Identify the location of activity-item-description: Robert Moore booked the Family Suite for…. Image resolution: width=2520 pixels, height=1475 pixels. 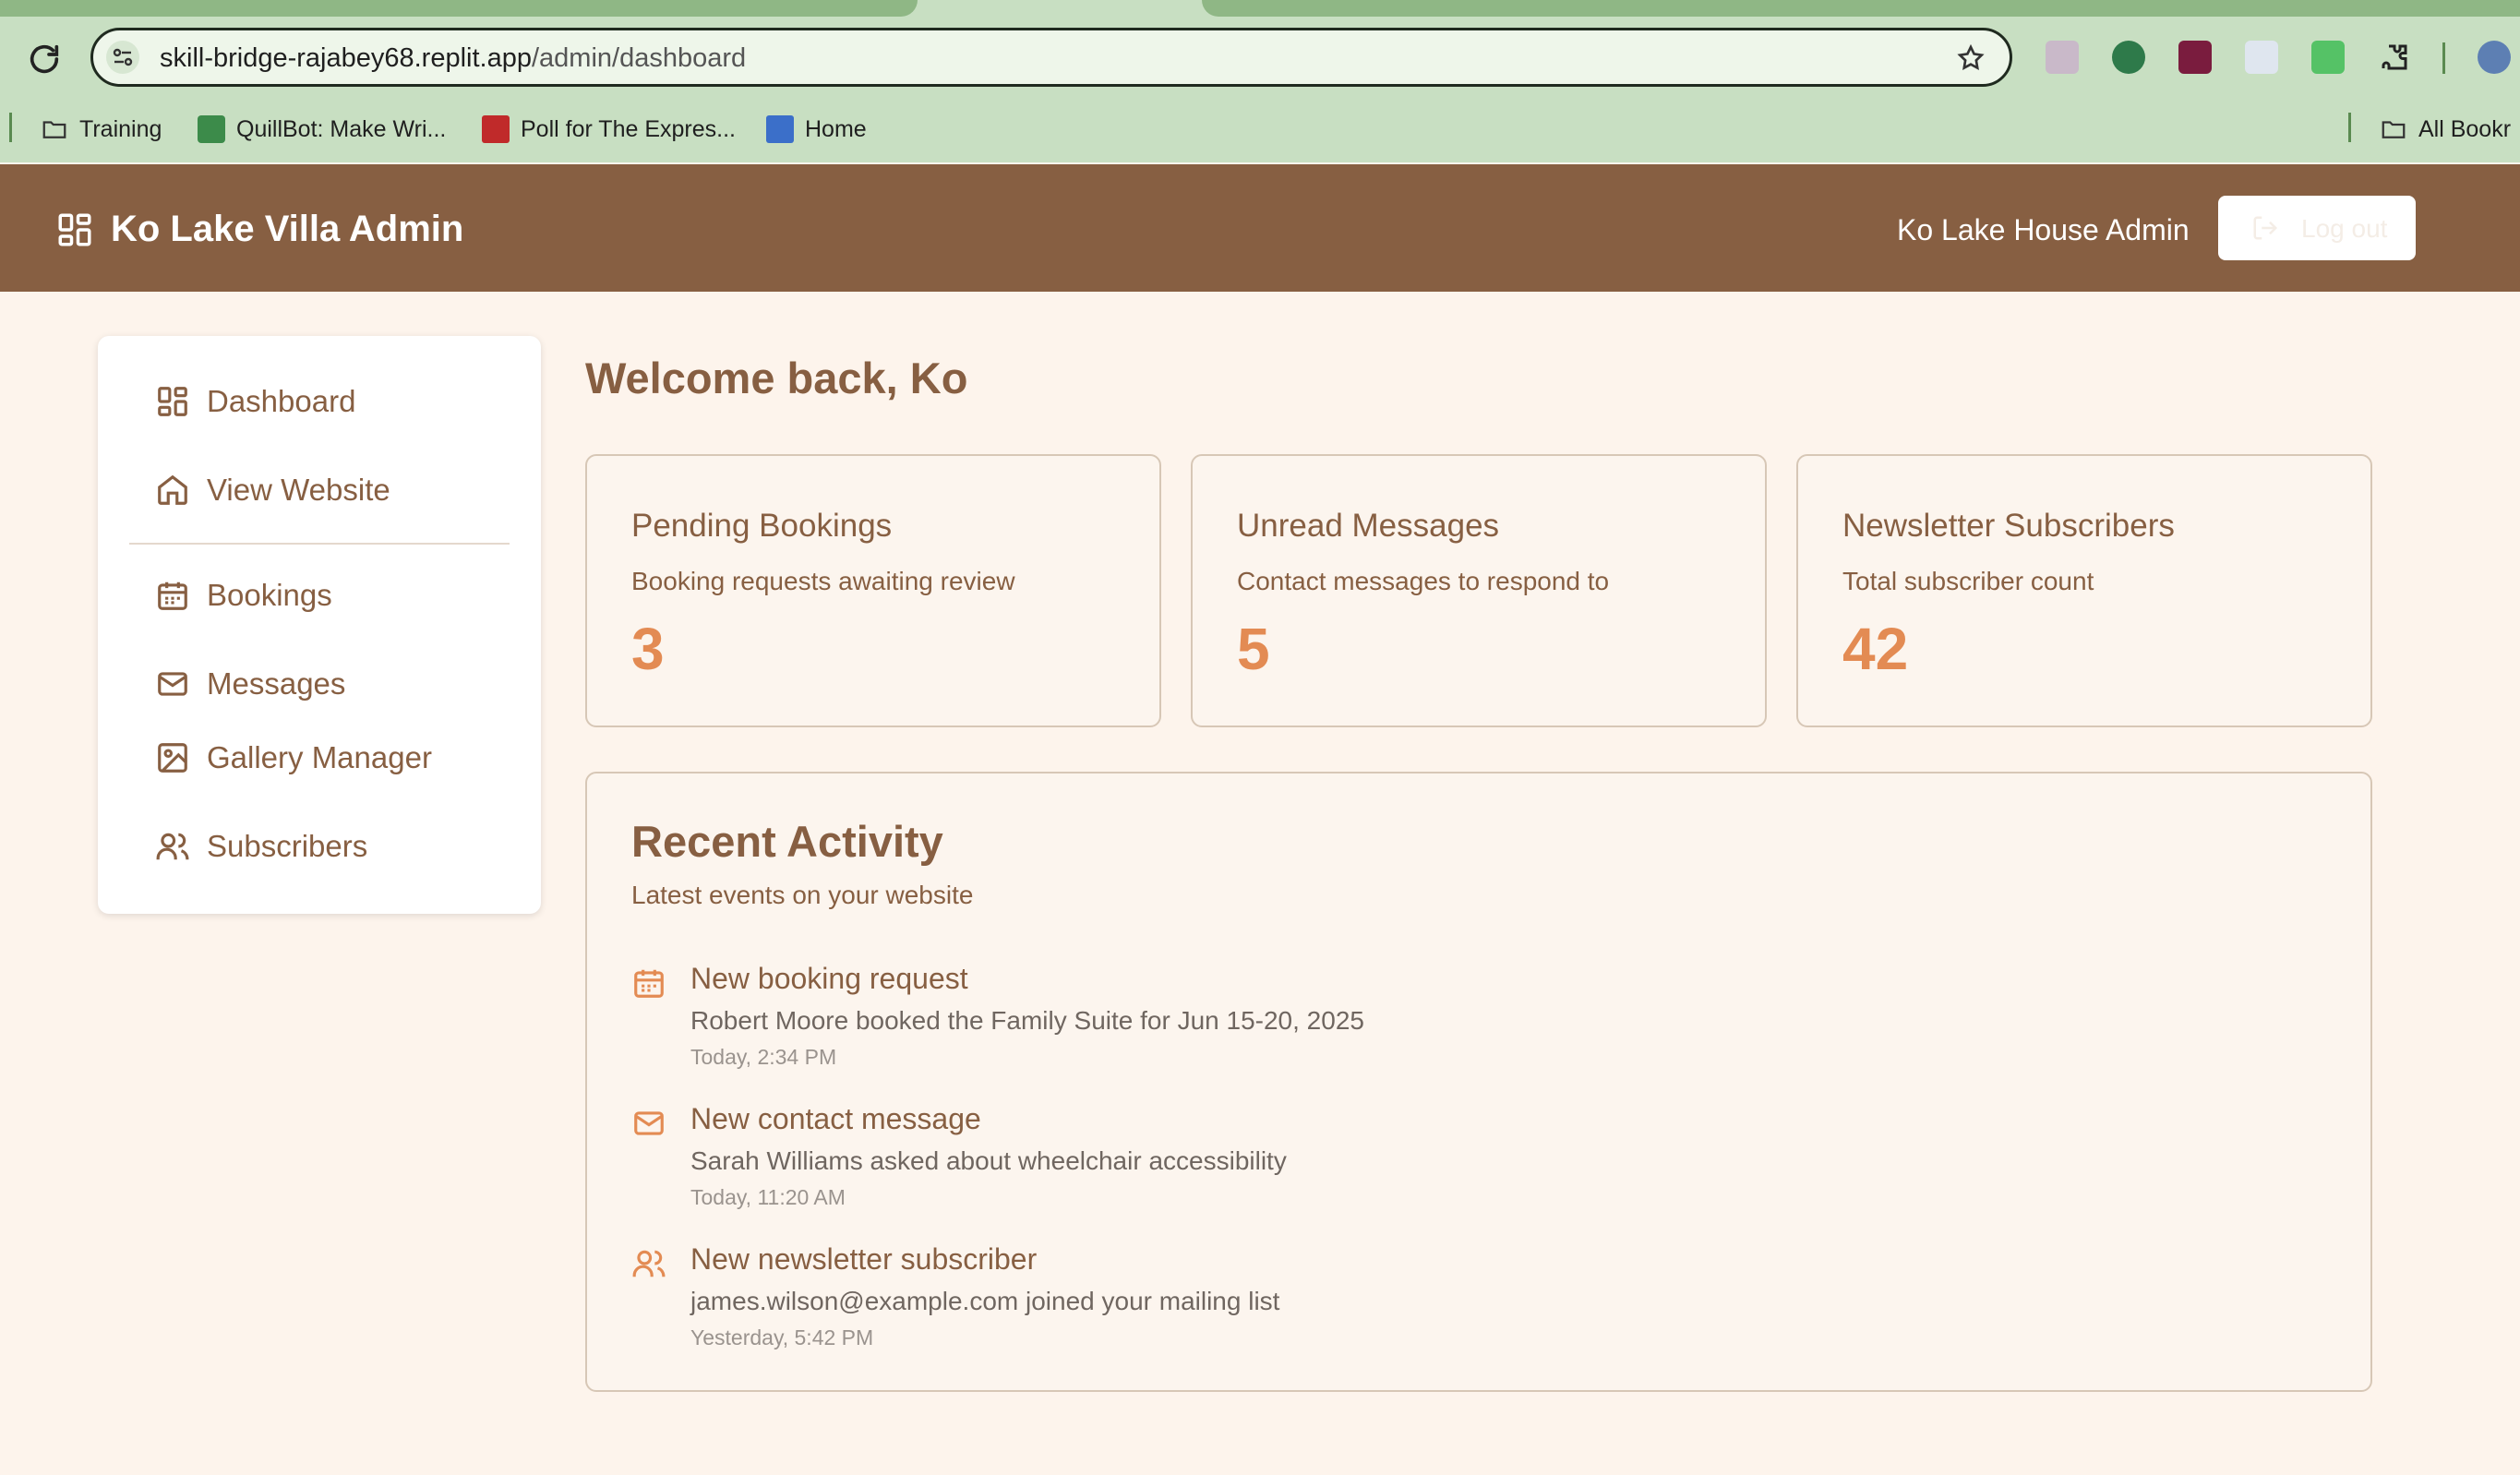
(1027, 1020).